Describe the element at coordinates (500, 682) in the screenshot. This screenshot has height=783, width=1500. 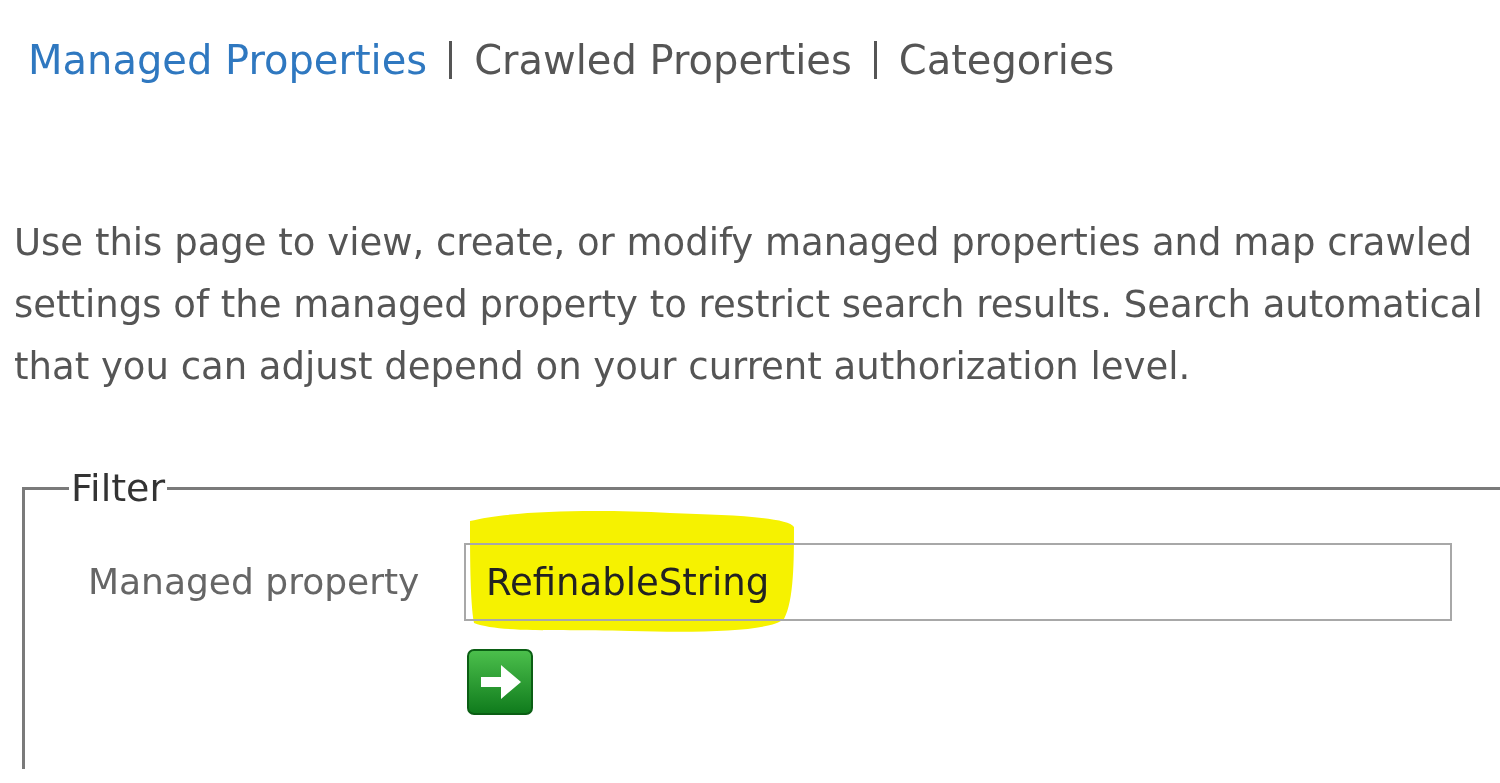
I see `go-button` at that location.